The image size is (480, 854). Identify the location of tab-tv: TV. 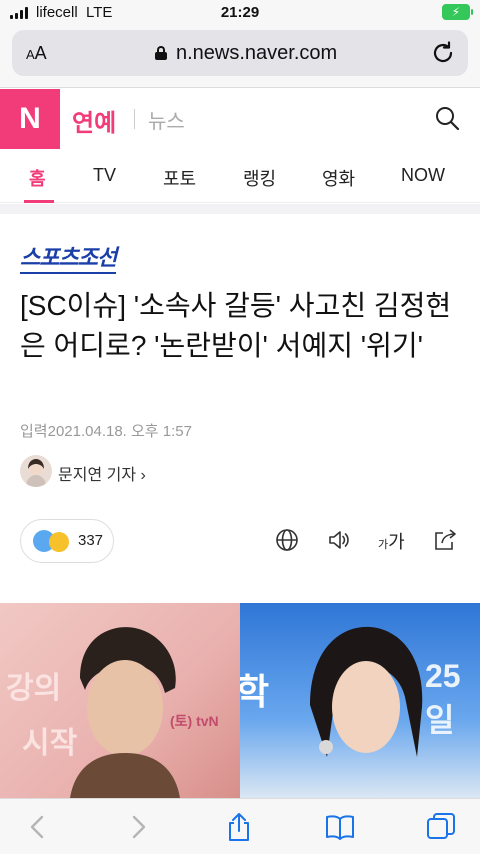
(104, 175).